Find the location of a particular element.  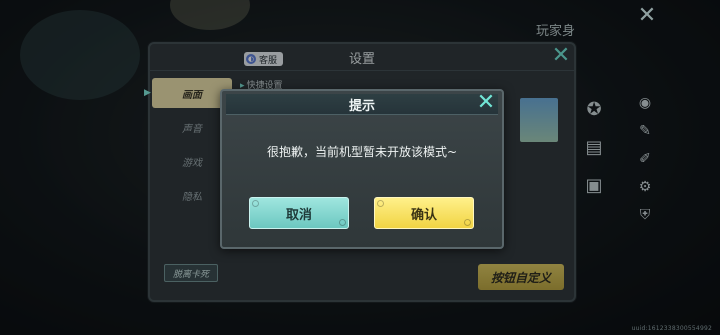

confirm-label: 确认 is located at coordinates (423, 215).